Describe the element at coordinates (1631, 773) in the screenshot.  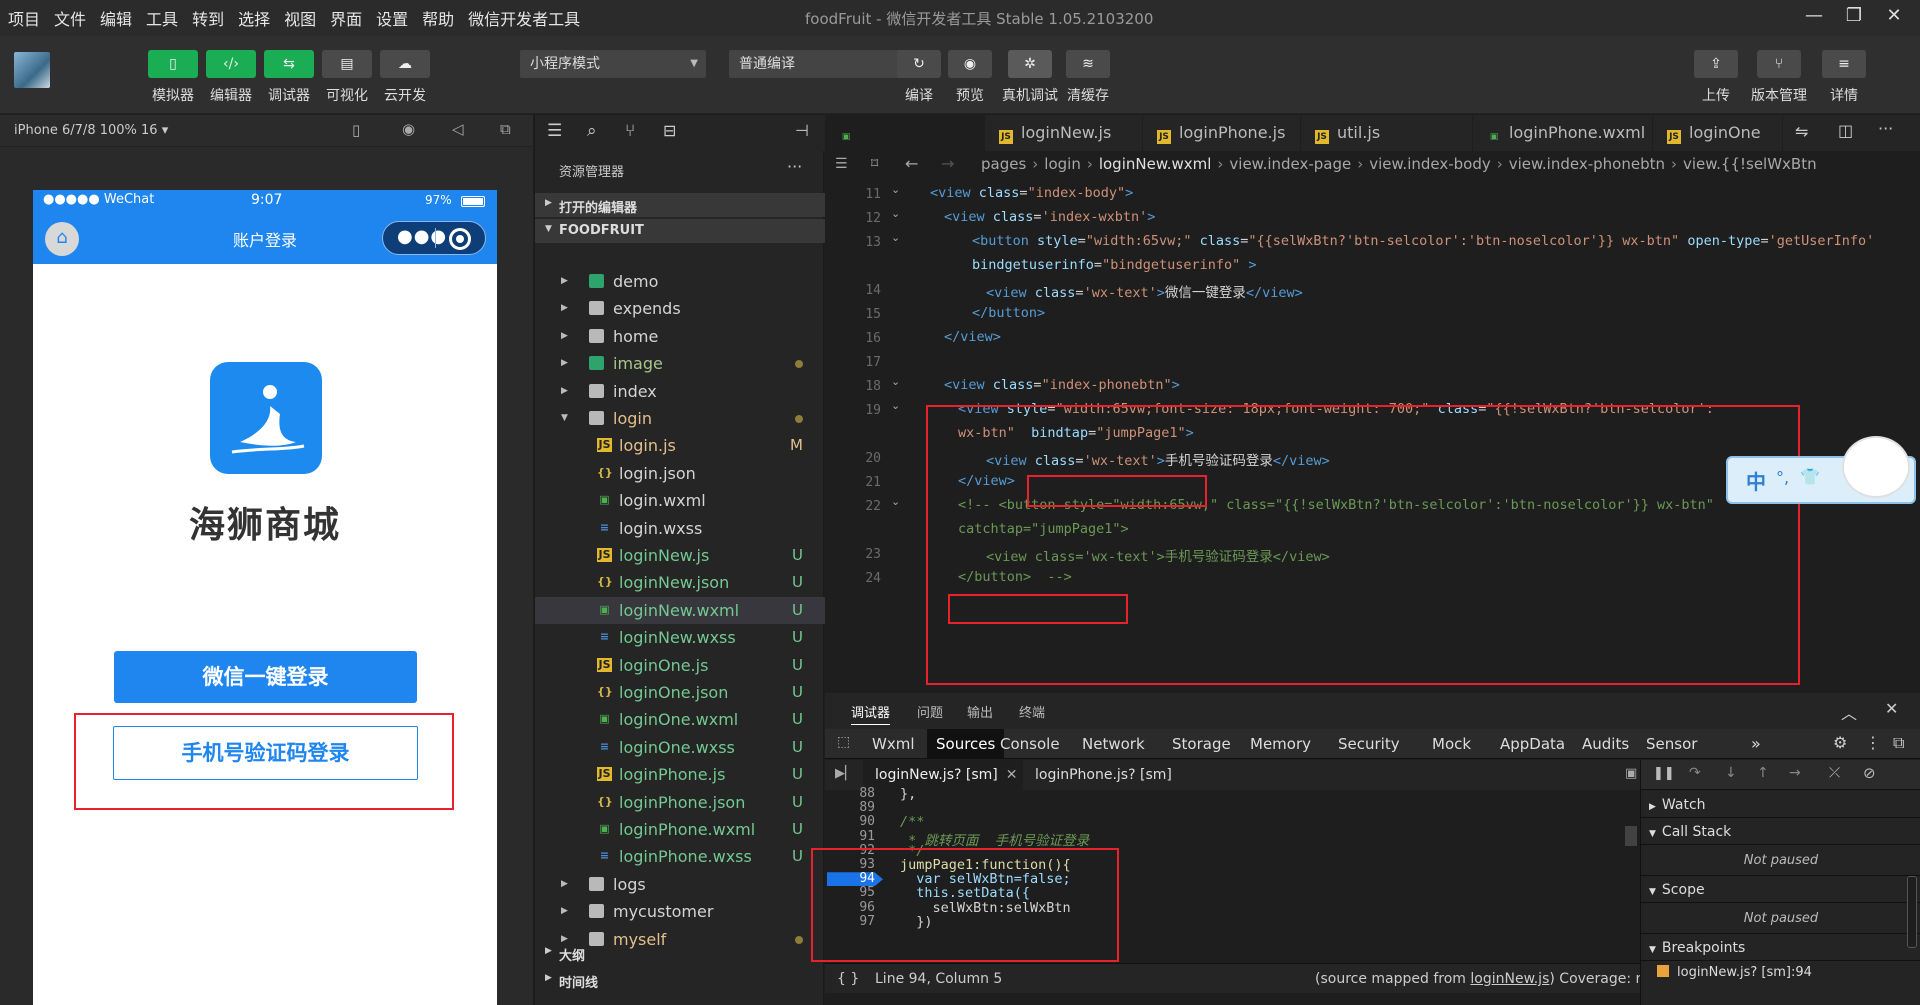
I see `toggle-debugger-icon: ▣` at that location.